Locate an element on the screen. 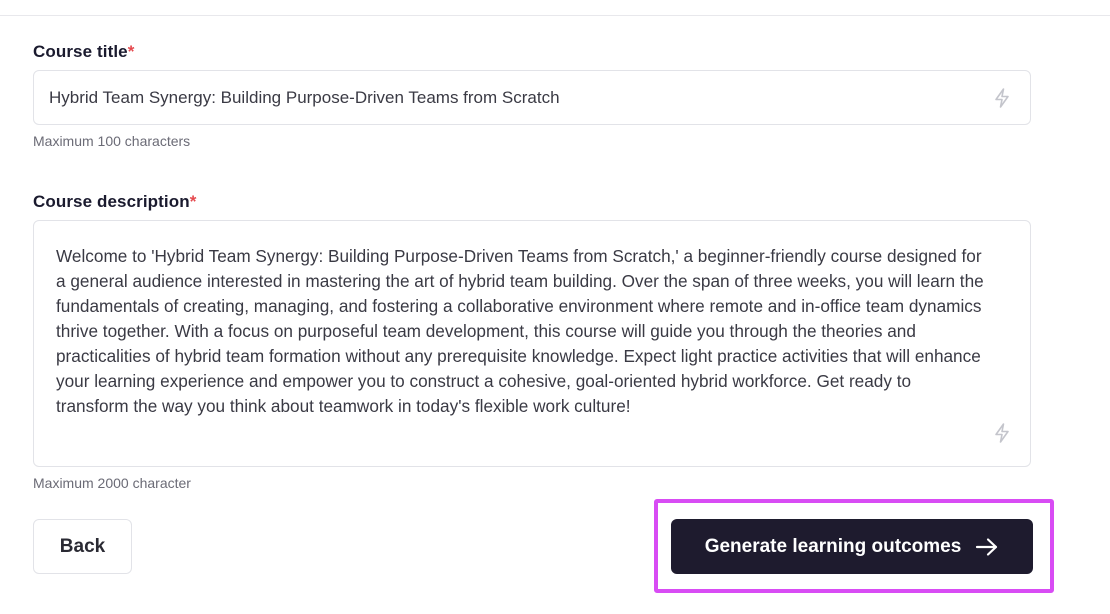  course-description-hint: Maximum 2000 character is located at coordinates (112, 483).